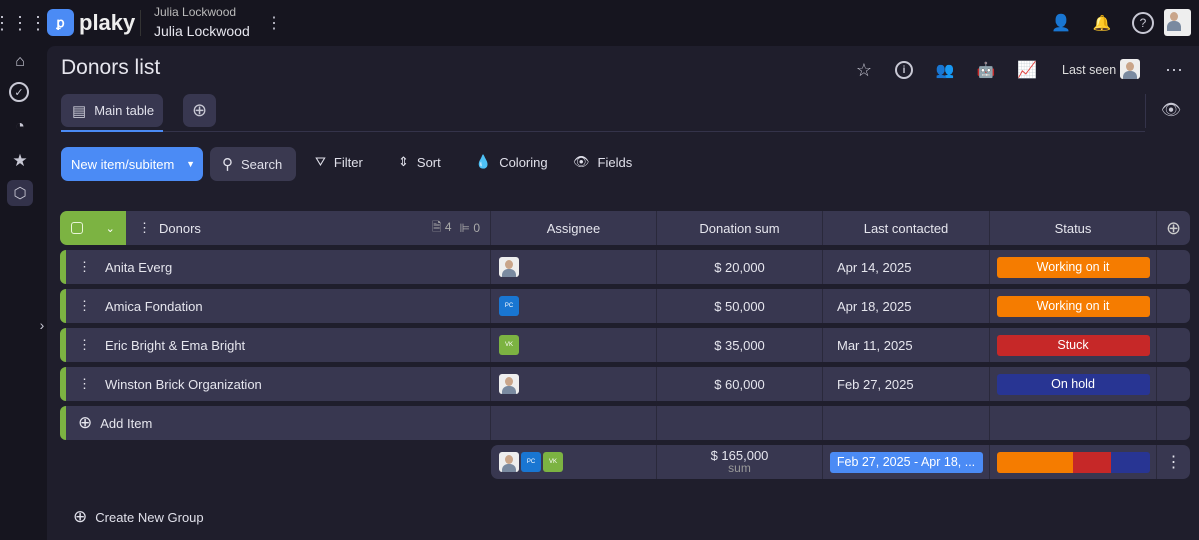  Describe the element at coordinates (175, 345) in the screenshot. I see `item-name: Eric Bright & Ema Bright` at that location.